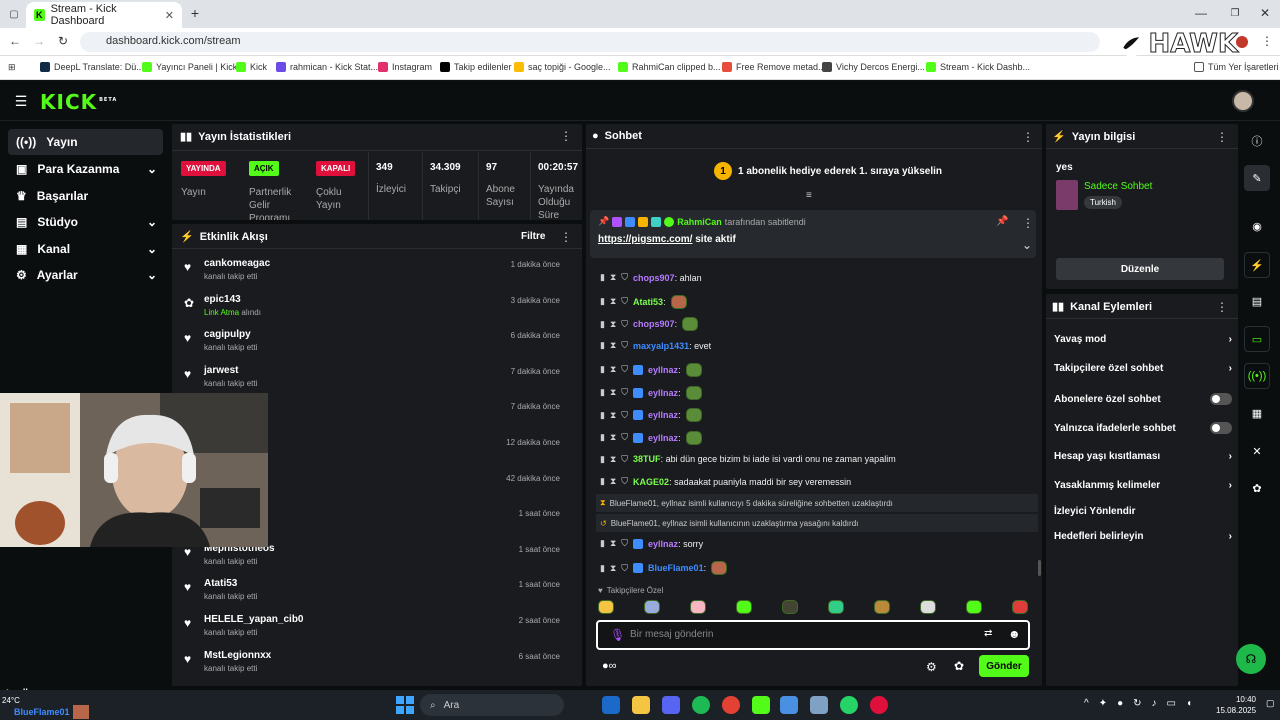  I want to click on tray-sync-icon: ↻, so click(1137, 703).